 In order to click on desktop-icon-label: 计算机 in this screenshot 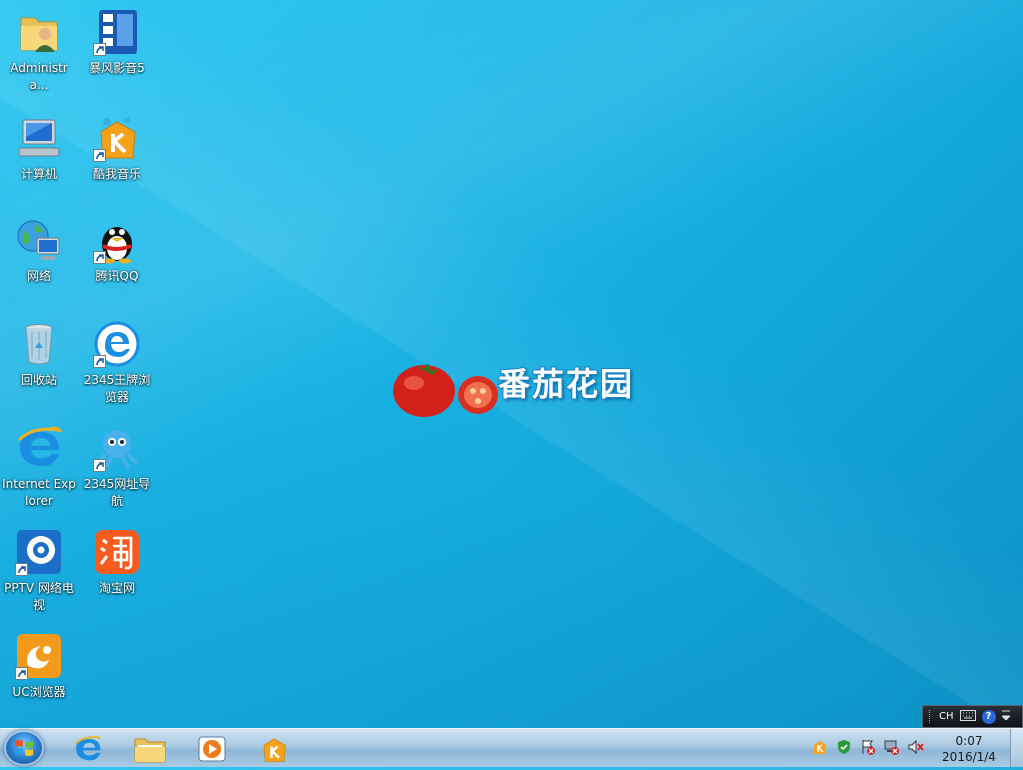, I will do `click(38, 174)`.